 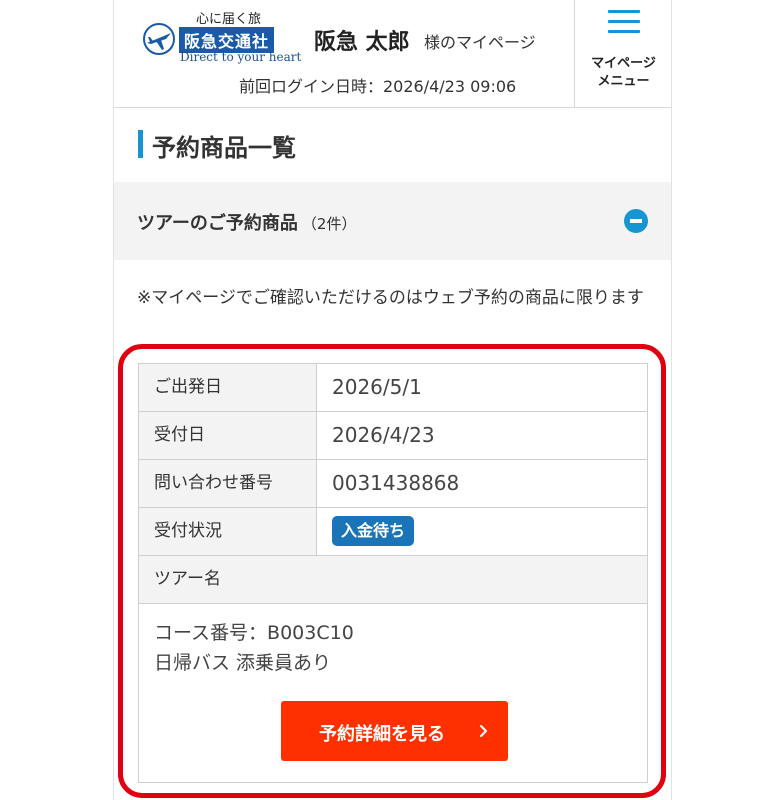 I want to click on detail-button-label: 予約詳細を見る, so click(x=382, y=734).